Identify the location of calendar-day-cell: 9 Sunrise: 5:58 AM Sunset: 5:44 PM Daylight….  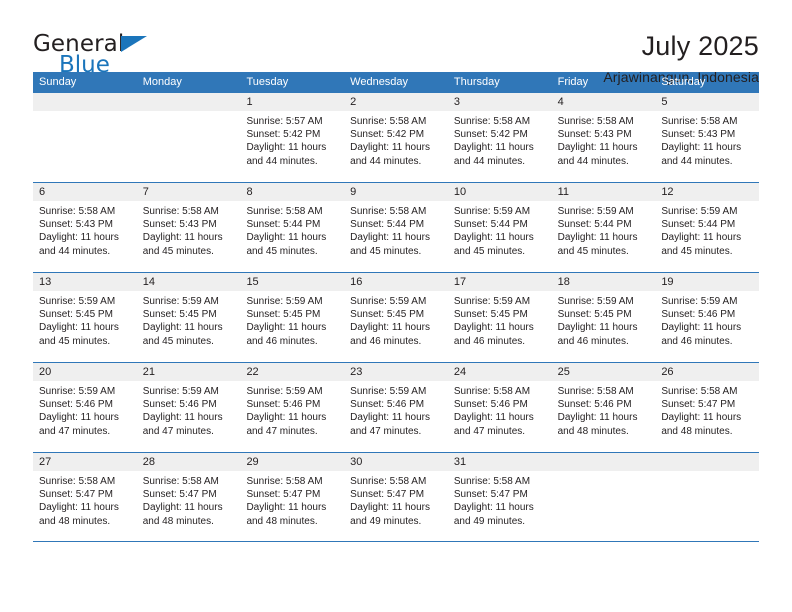
(396, 227).